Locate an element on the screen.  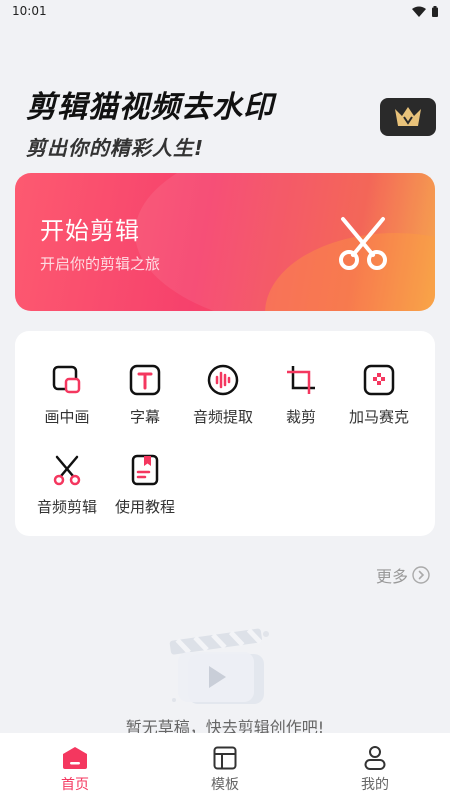
nav-label: 模板 is located at coordinates (225, 785).